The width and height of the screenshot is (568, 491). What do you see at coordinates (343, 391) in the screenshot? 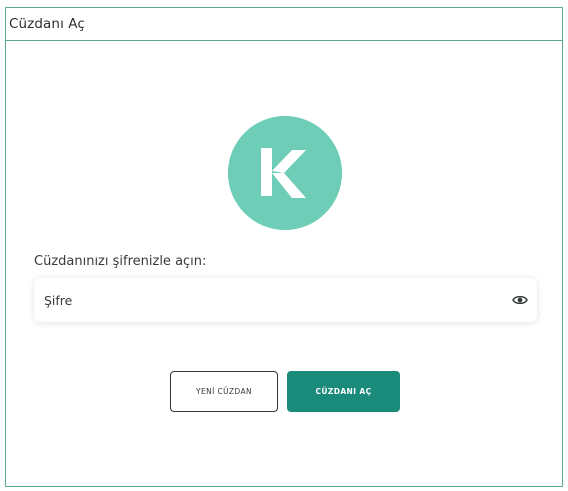
I see `open-wallet-button: CÜZDANI AÇ` at bounding box center [343, 391].